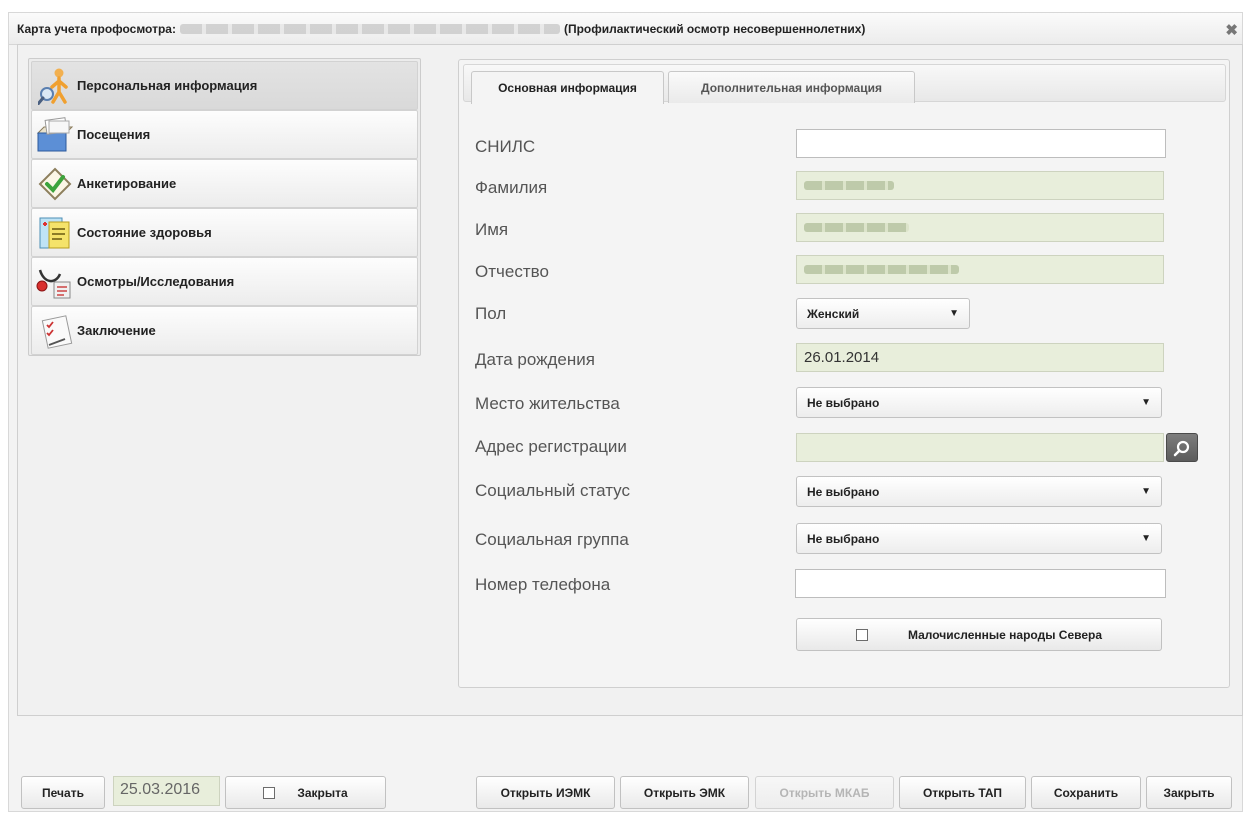 This screenshot has width=1243, height=814. What do you see at coordinates (156, 281) in the screenshot?
I see `sidebar-item-label: Осмотры/Исследования` at bounding box center [156, 281].